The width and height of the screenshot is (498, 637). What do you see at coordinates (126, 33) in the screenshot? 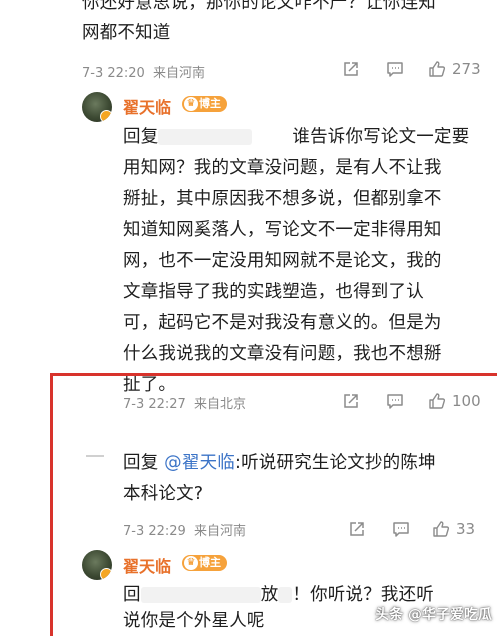
I see `comment-text-line: 网都不知道` at bounding box center [126, 33].